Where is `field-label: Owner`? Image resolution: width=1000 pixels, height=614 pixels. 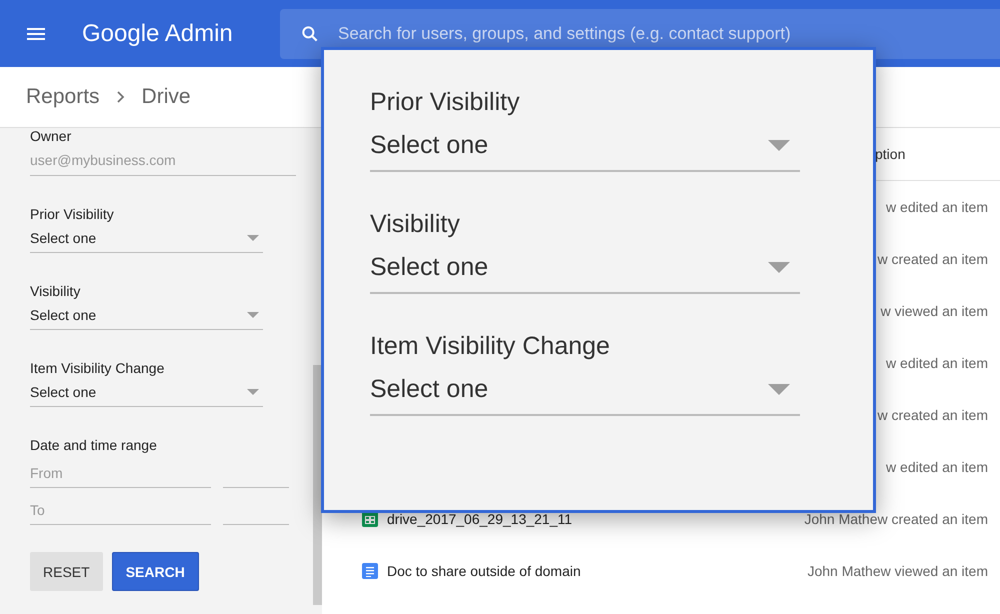 field-label: Owner is located at coordinates (51, 136).